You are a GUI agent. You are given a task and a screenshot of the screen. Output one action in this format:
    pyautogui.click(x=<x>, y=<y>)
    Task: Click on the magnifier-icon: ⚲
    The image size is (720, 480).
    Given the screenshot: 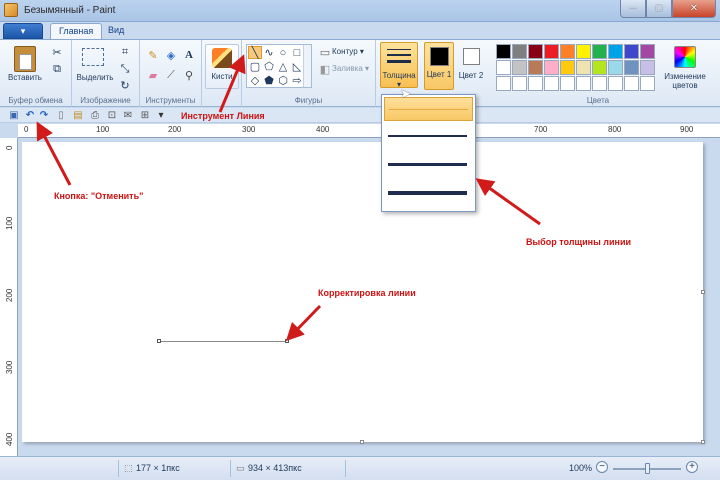 What is the action you would take?
    pyautogui.click(x=189, y=75)
    